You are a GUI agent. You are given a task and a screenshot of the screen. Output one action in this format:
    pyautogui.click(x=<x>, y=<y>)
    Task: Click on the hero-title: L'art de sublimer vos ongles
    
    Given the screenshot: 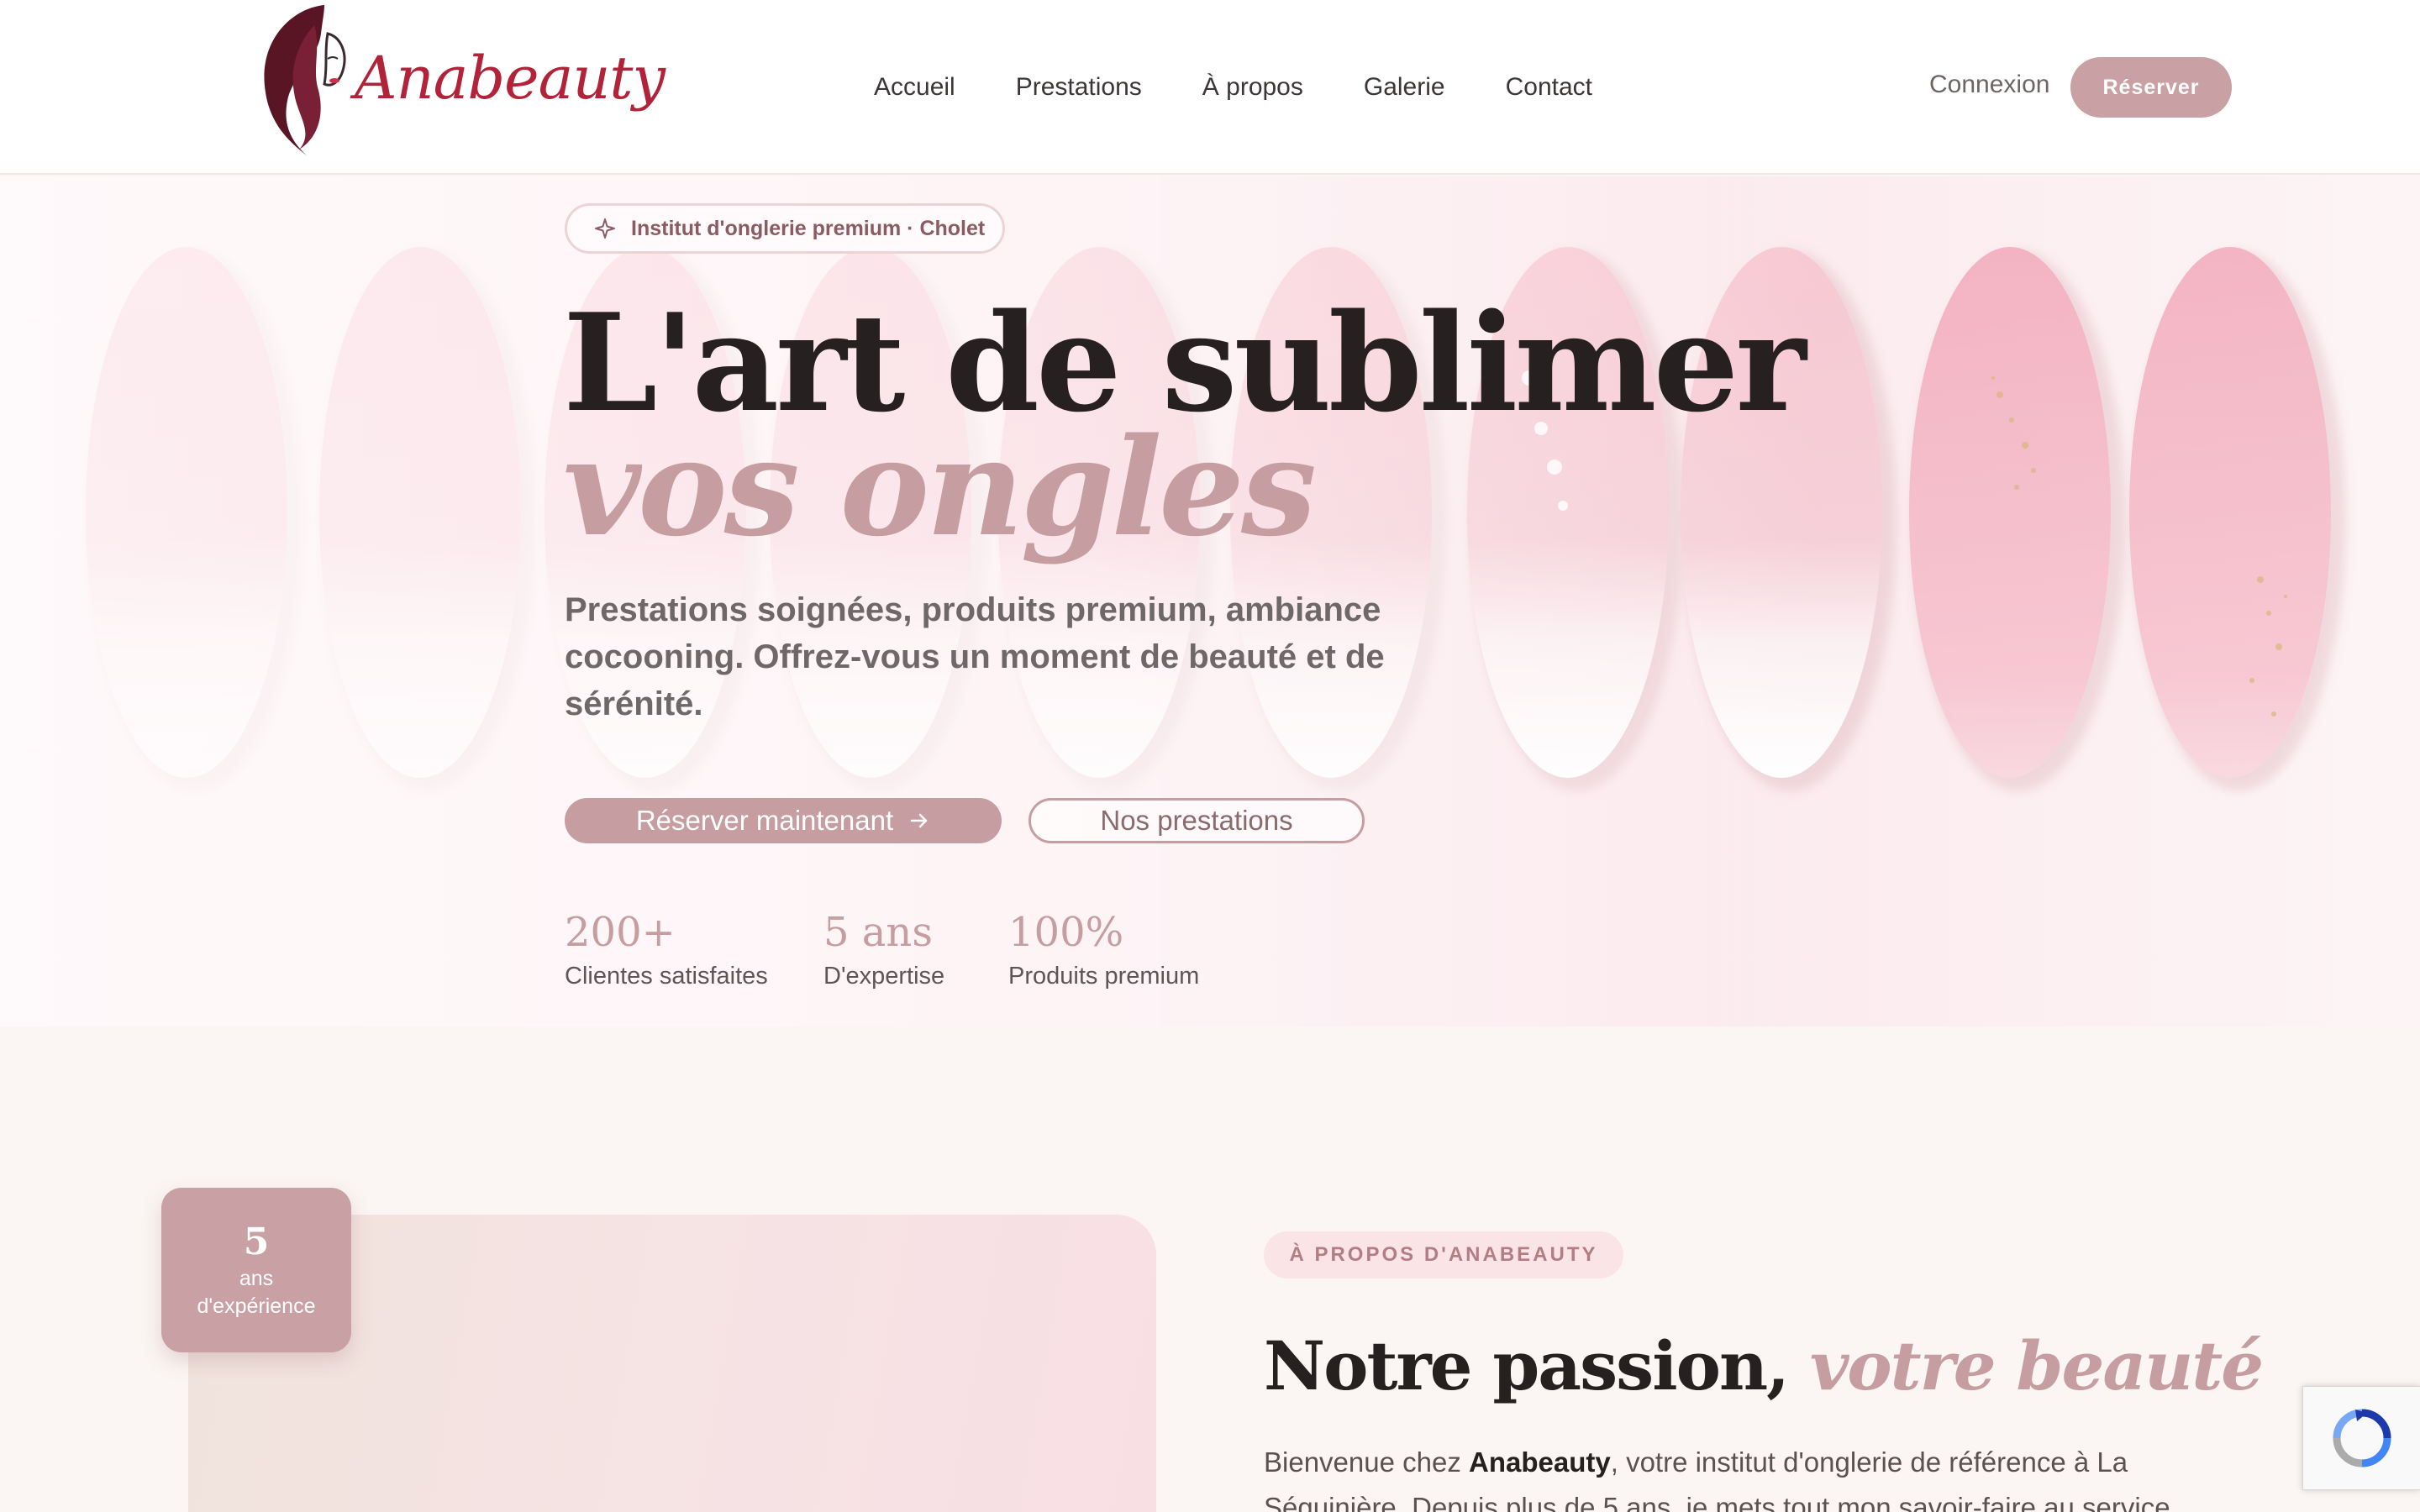 What is the action you would take?
    pyautogui.click(x=1193, y=425)
    